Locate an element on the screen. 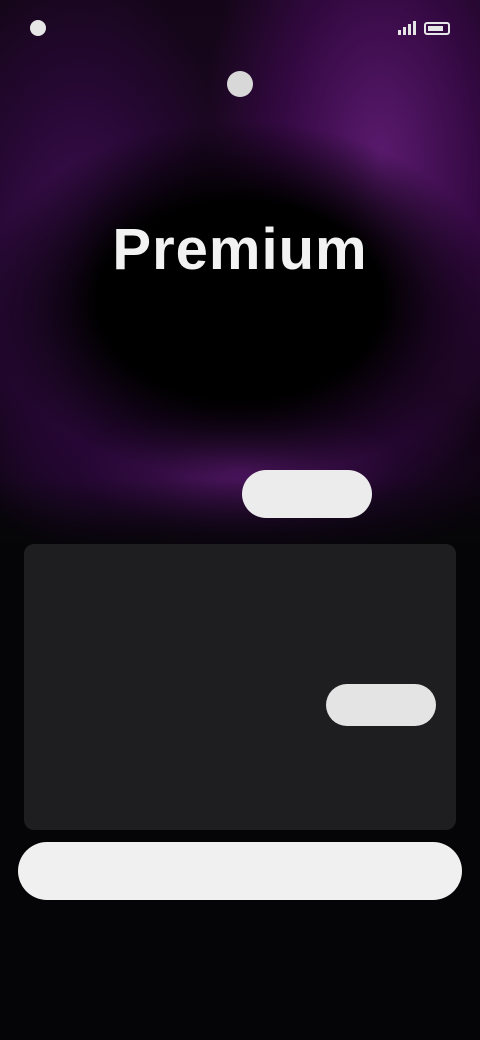 The image size is (480, 1040). signal-icon is located at coordinates (407, 28).